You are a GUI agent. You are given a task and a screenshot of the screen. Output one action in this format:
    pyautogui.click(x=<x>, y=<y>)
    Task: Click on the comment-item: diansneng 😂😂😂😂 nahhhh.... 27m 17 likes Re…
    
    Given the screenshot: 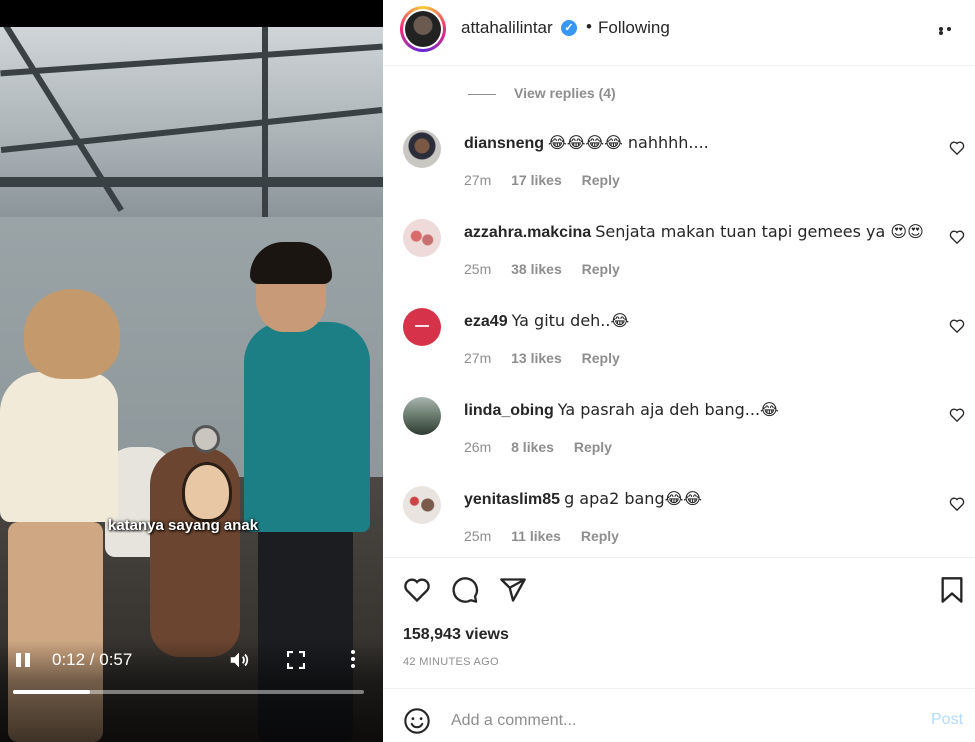 What is the action you would take?
    pyautogui.click(x=679, y=174)
    